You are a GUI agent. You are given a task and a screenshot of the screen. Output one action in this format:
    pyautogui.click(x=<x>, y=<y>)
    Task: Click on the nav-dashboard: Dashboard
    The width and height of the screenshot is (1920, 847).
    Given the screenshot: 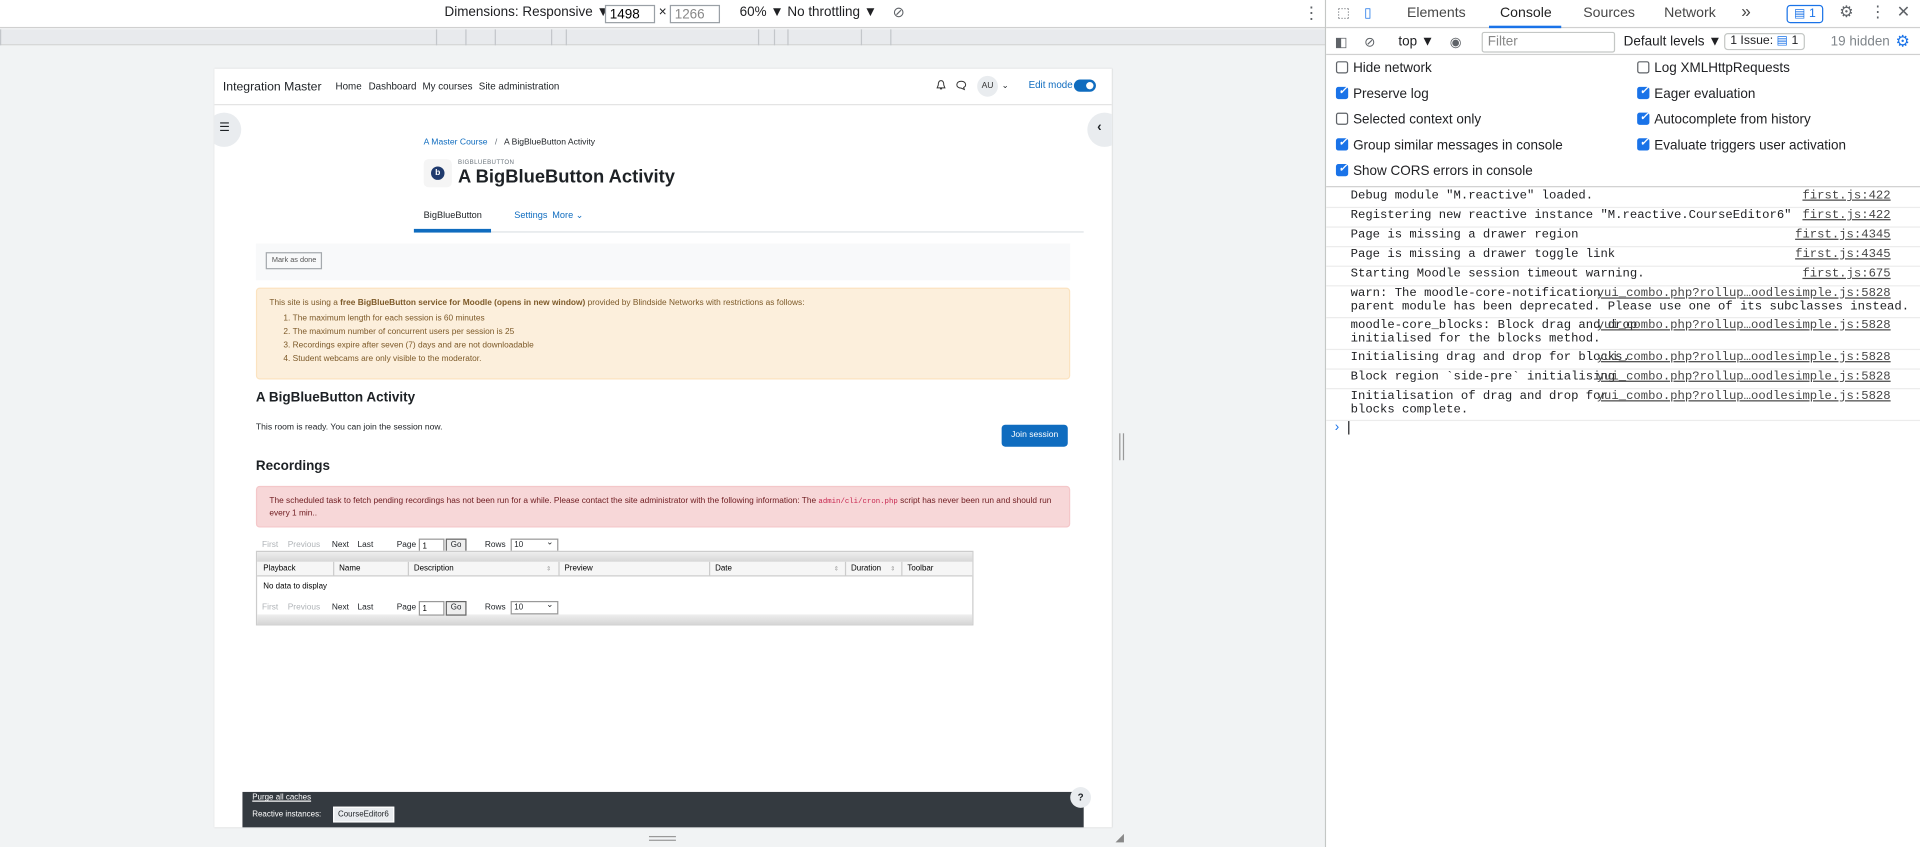 What is the action you would take?
    pyautogui.click(x=393, y=86)
    